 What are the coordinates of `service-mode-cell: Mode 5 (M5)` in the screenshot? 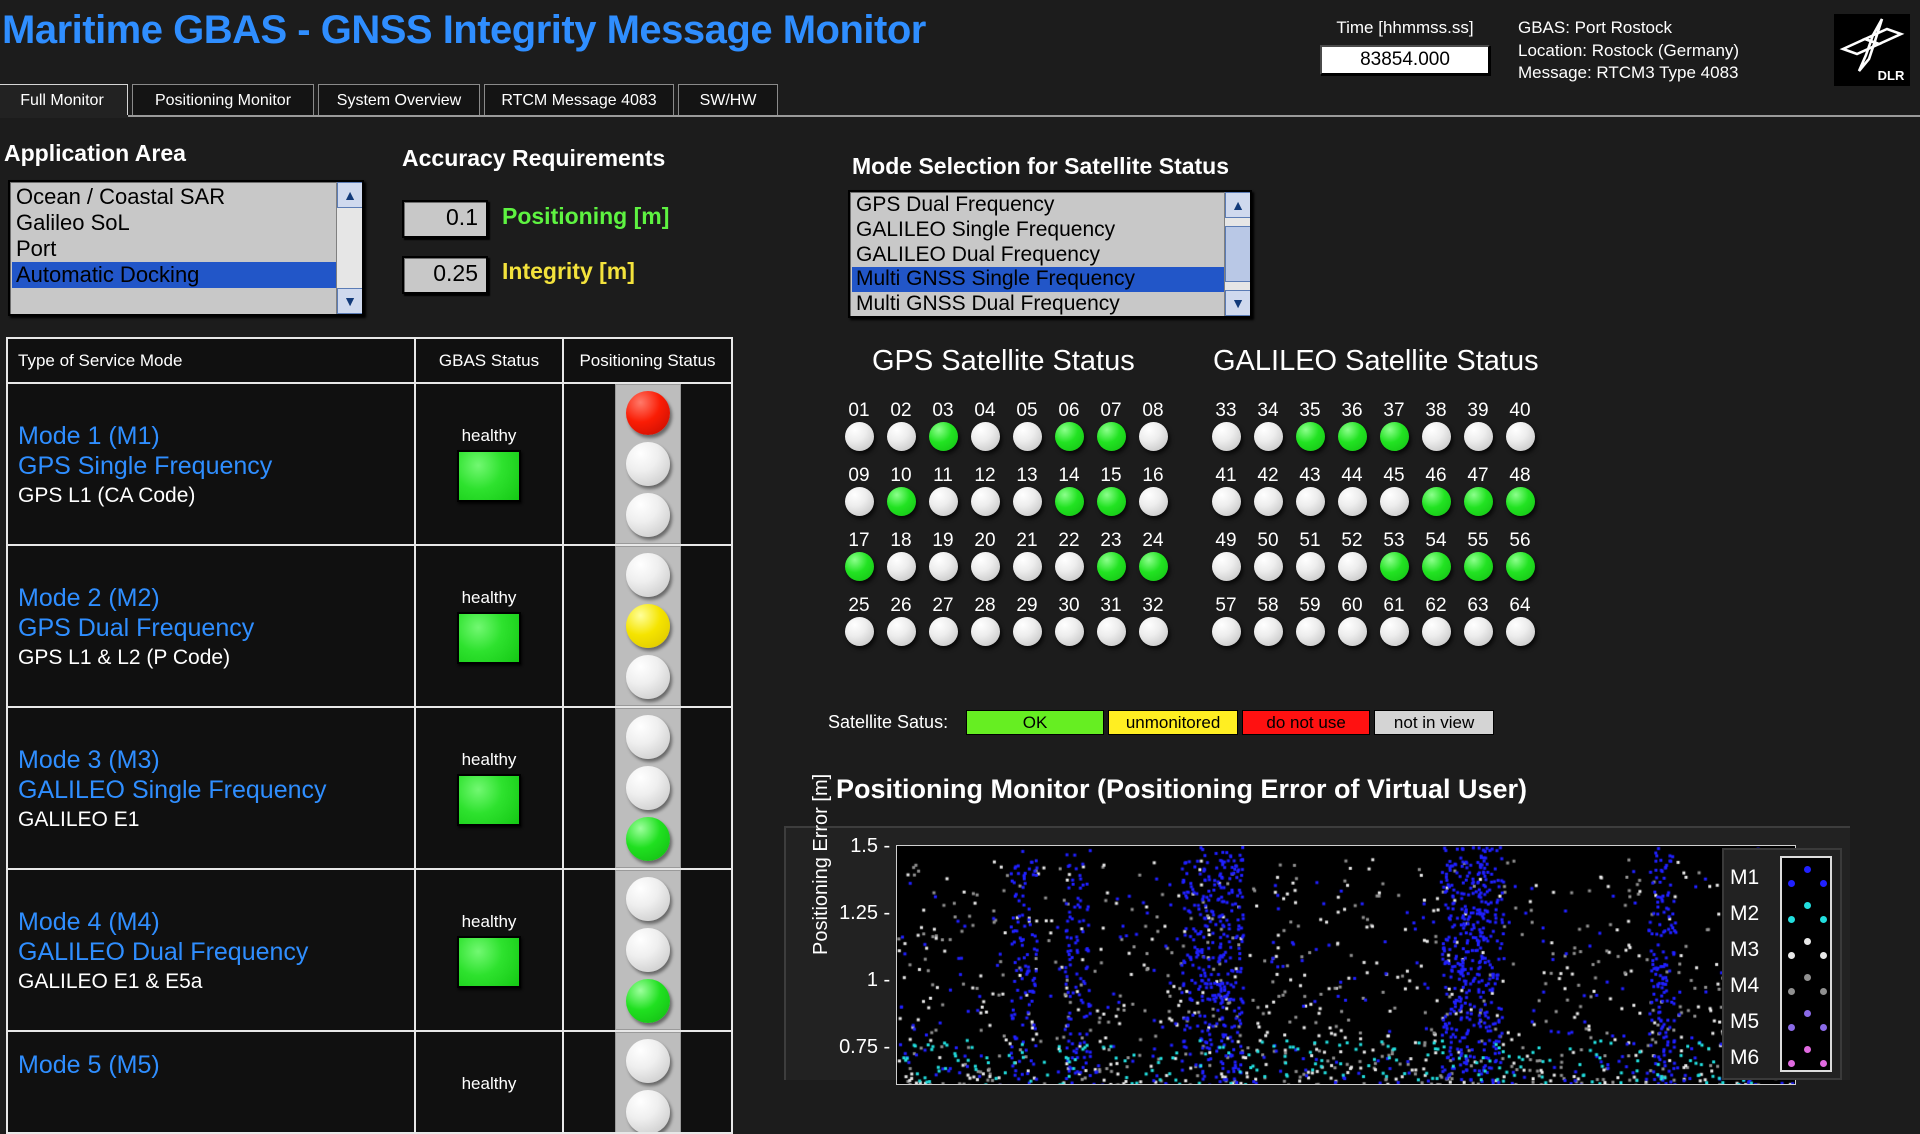 It's located at (212, 1082).